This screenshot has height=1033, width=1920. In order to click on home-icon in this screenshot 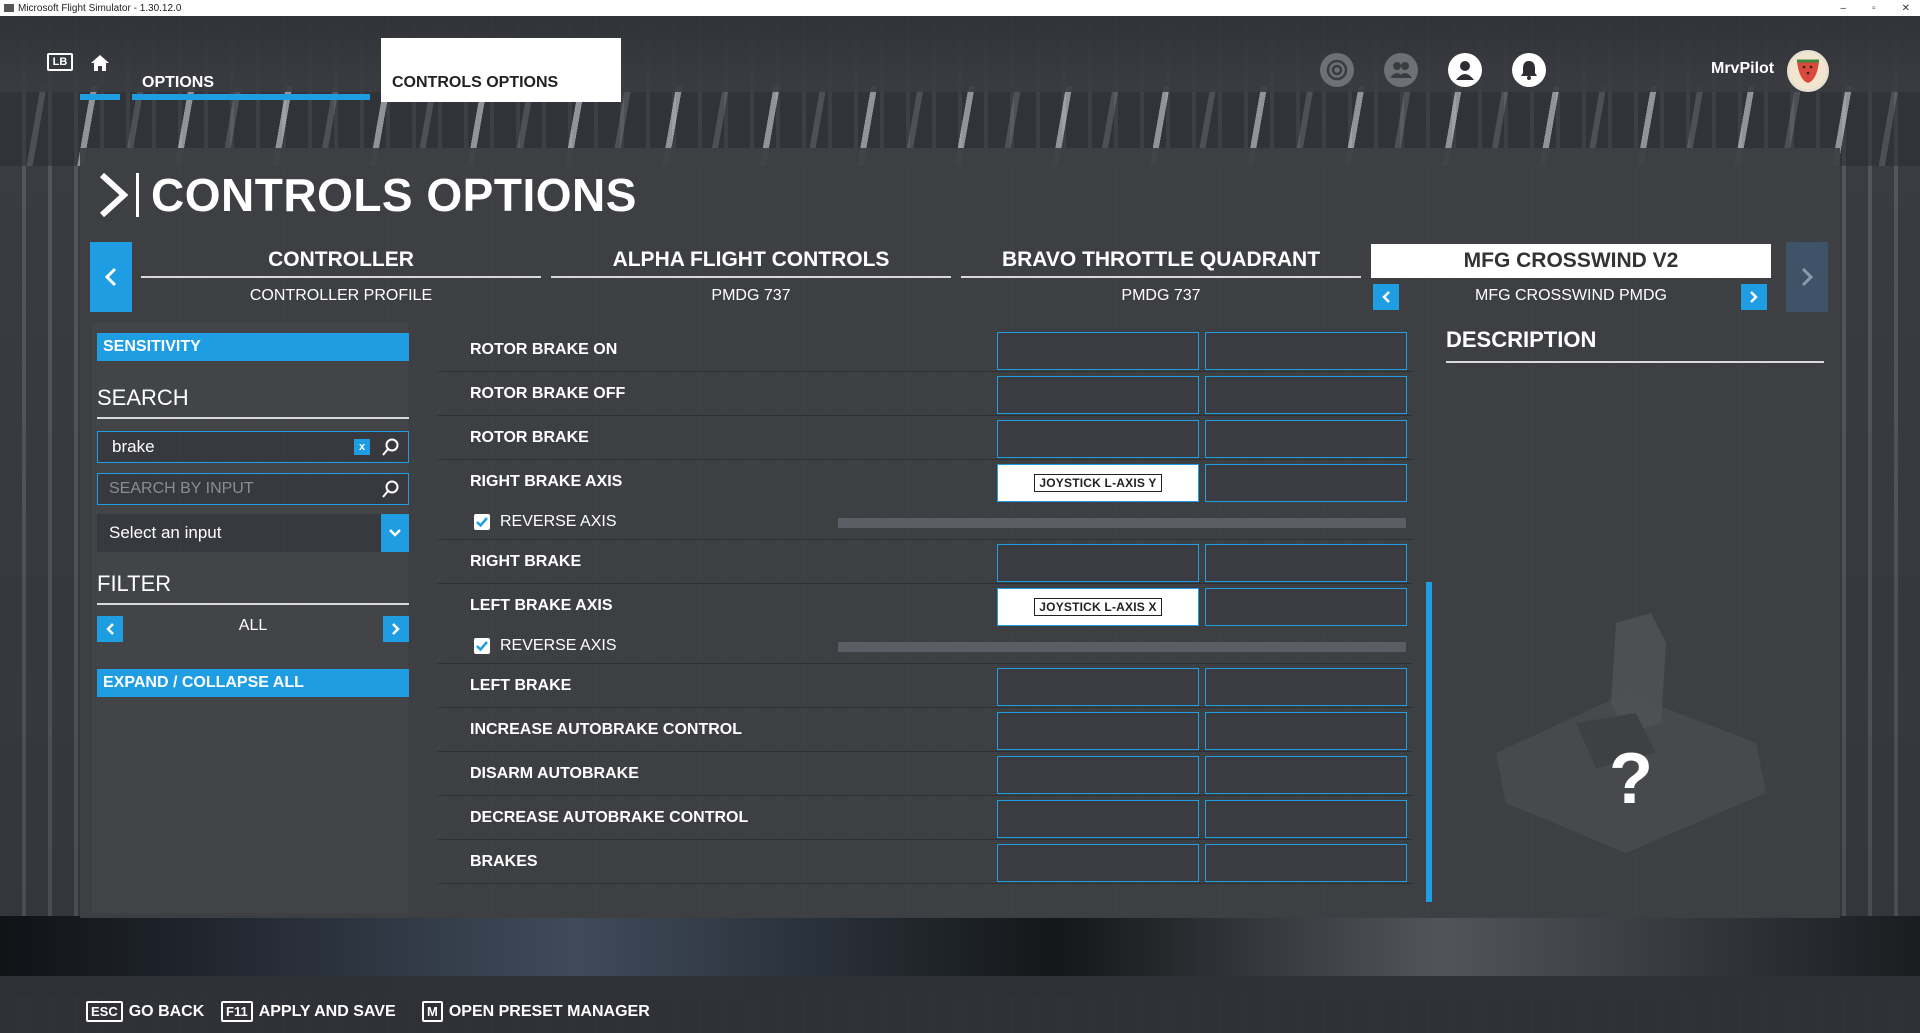, I will do `click(100, 63)`.